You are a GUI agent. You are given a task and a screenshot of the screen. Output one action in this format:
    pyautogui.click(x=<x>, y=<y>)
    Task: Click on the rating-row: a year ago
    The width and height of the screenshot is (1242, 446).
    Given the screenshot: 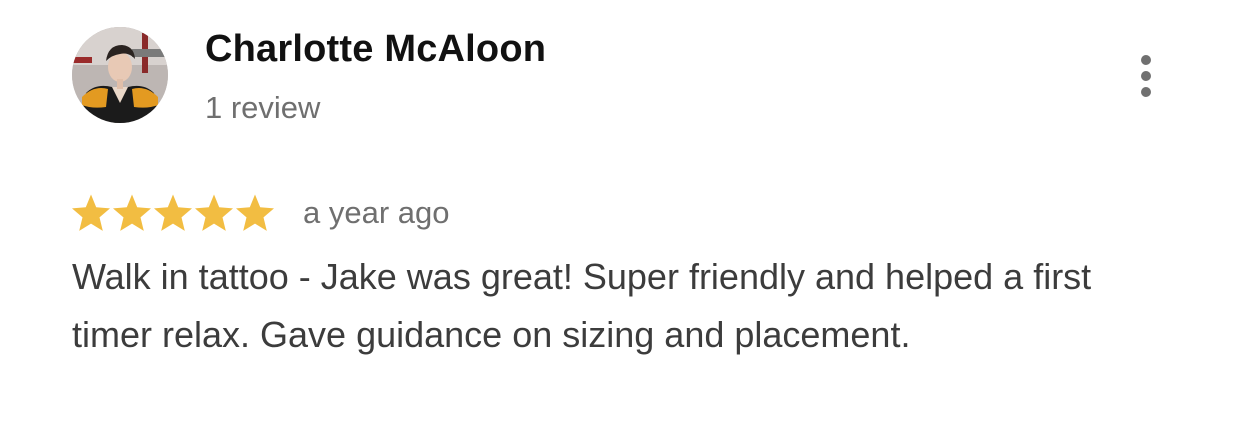 What is the action you would take?
    pyautogui.click(x=260, y=213)
    